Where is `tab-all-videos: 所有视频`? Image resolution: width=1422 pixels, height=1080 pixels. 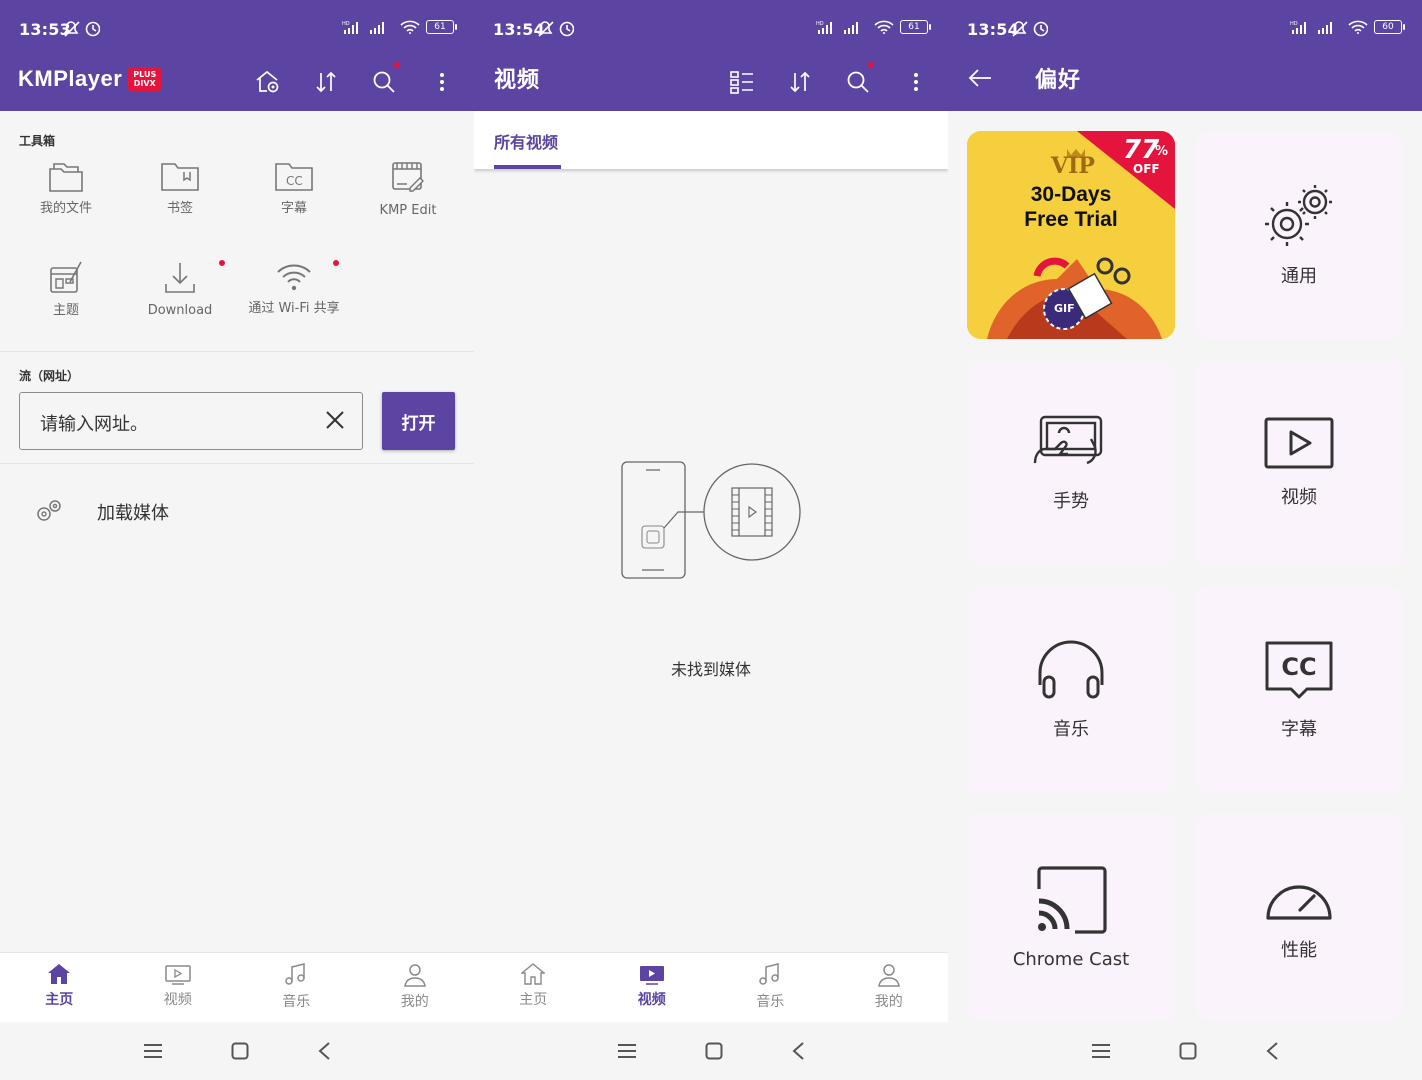
tab-all-videos: 所有视频 is located at coordinates (526, 141).